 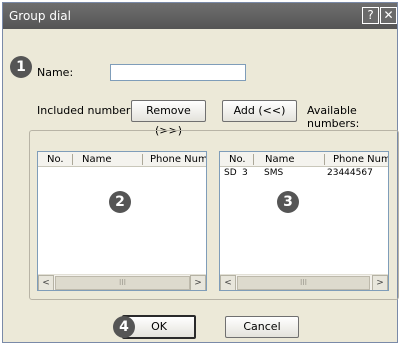 I want to click on included-list-header: No. Name Phone Numbe, so click(x=122, y=159).